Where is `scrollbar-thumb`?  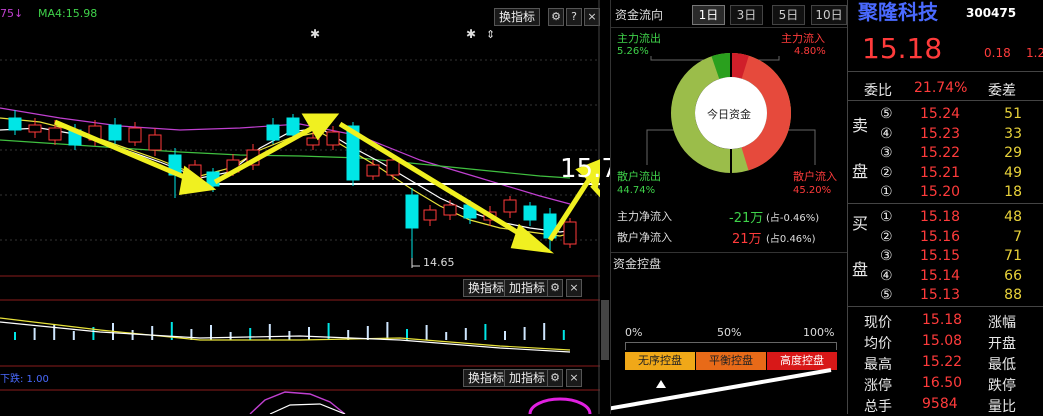
scrollbar-thumb is located at coordinates (605, 330).